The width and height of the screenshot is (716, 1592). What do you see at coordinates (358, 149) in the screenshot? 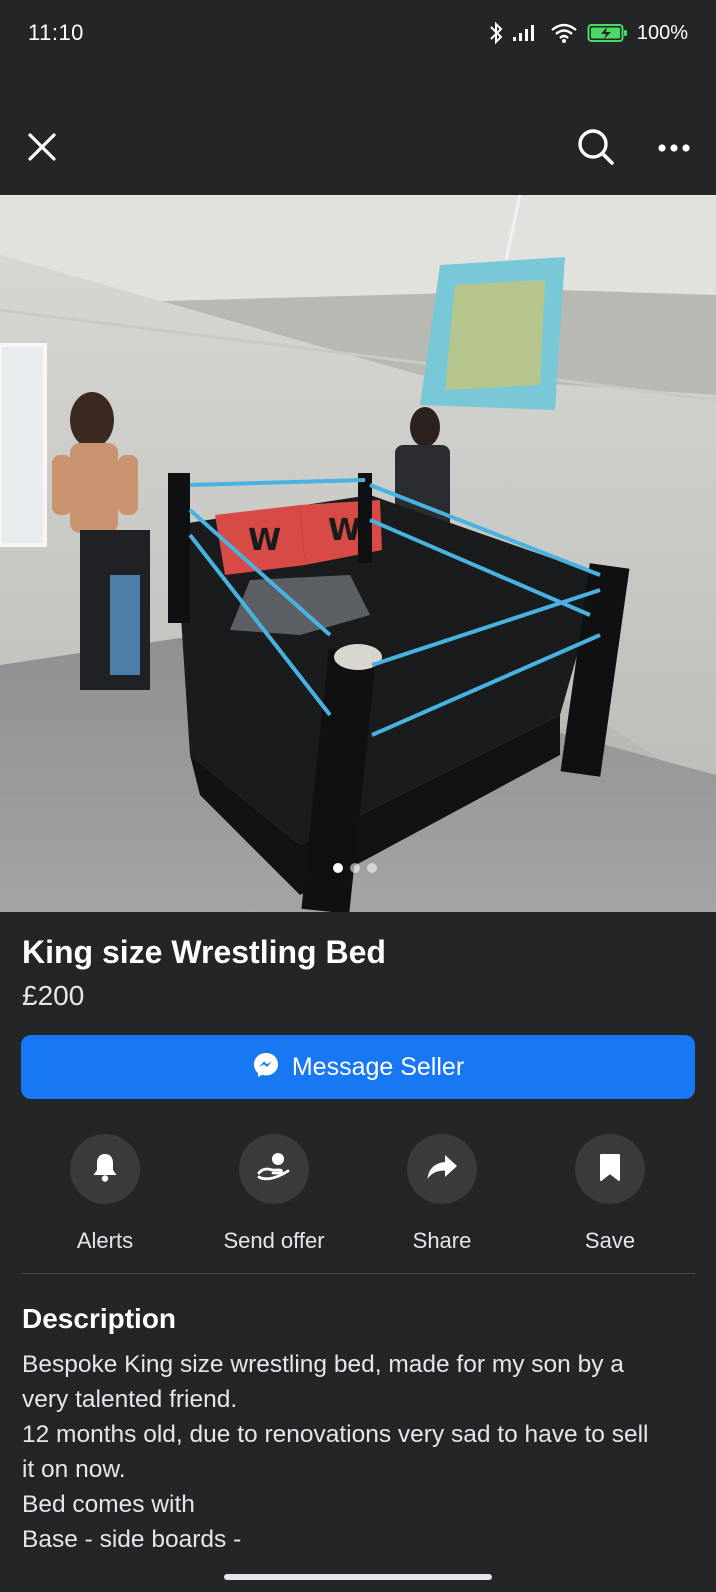
I see `top-bar` at bounding box center [358, 149].